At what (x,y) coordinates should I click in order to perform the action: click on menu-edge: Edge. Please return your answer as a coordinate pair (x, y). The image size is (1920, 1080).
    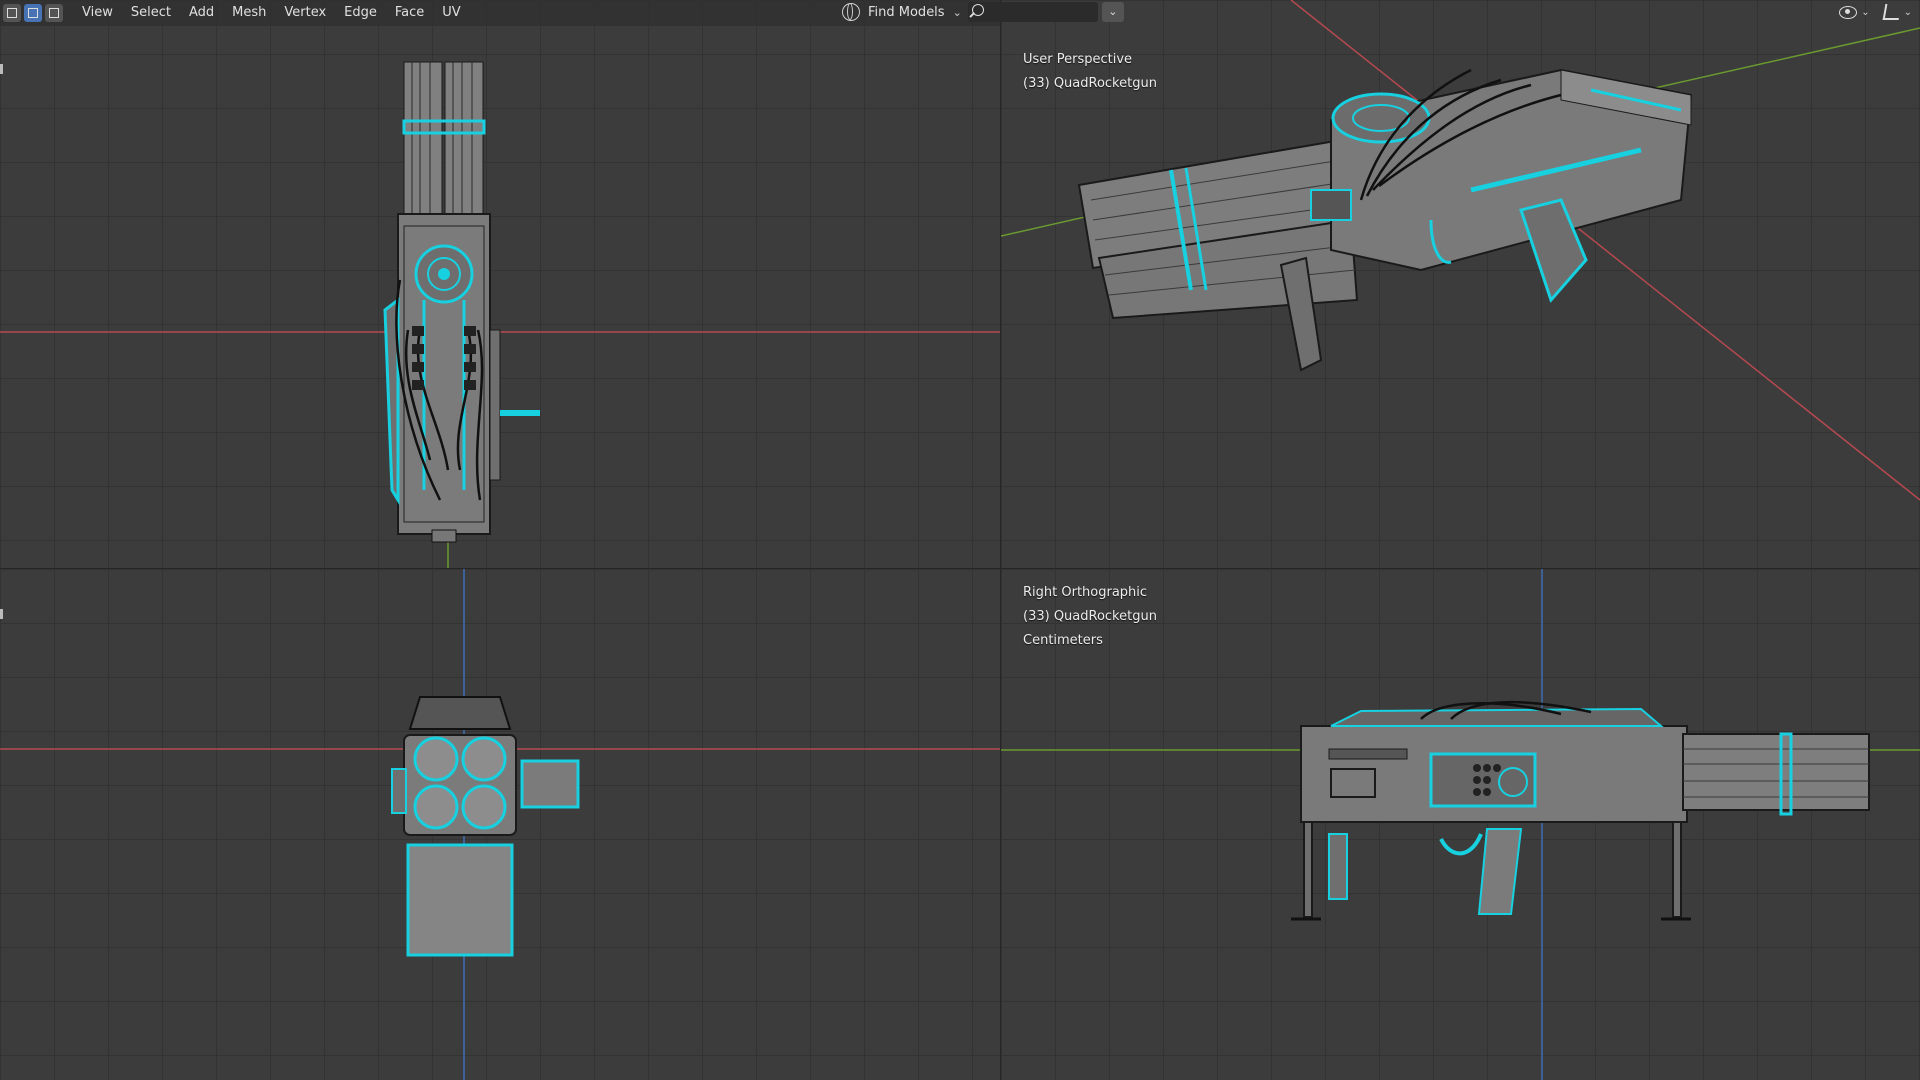
    Looking at the image, I should click on (360, 13).